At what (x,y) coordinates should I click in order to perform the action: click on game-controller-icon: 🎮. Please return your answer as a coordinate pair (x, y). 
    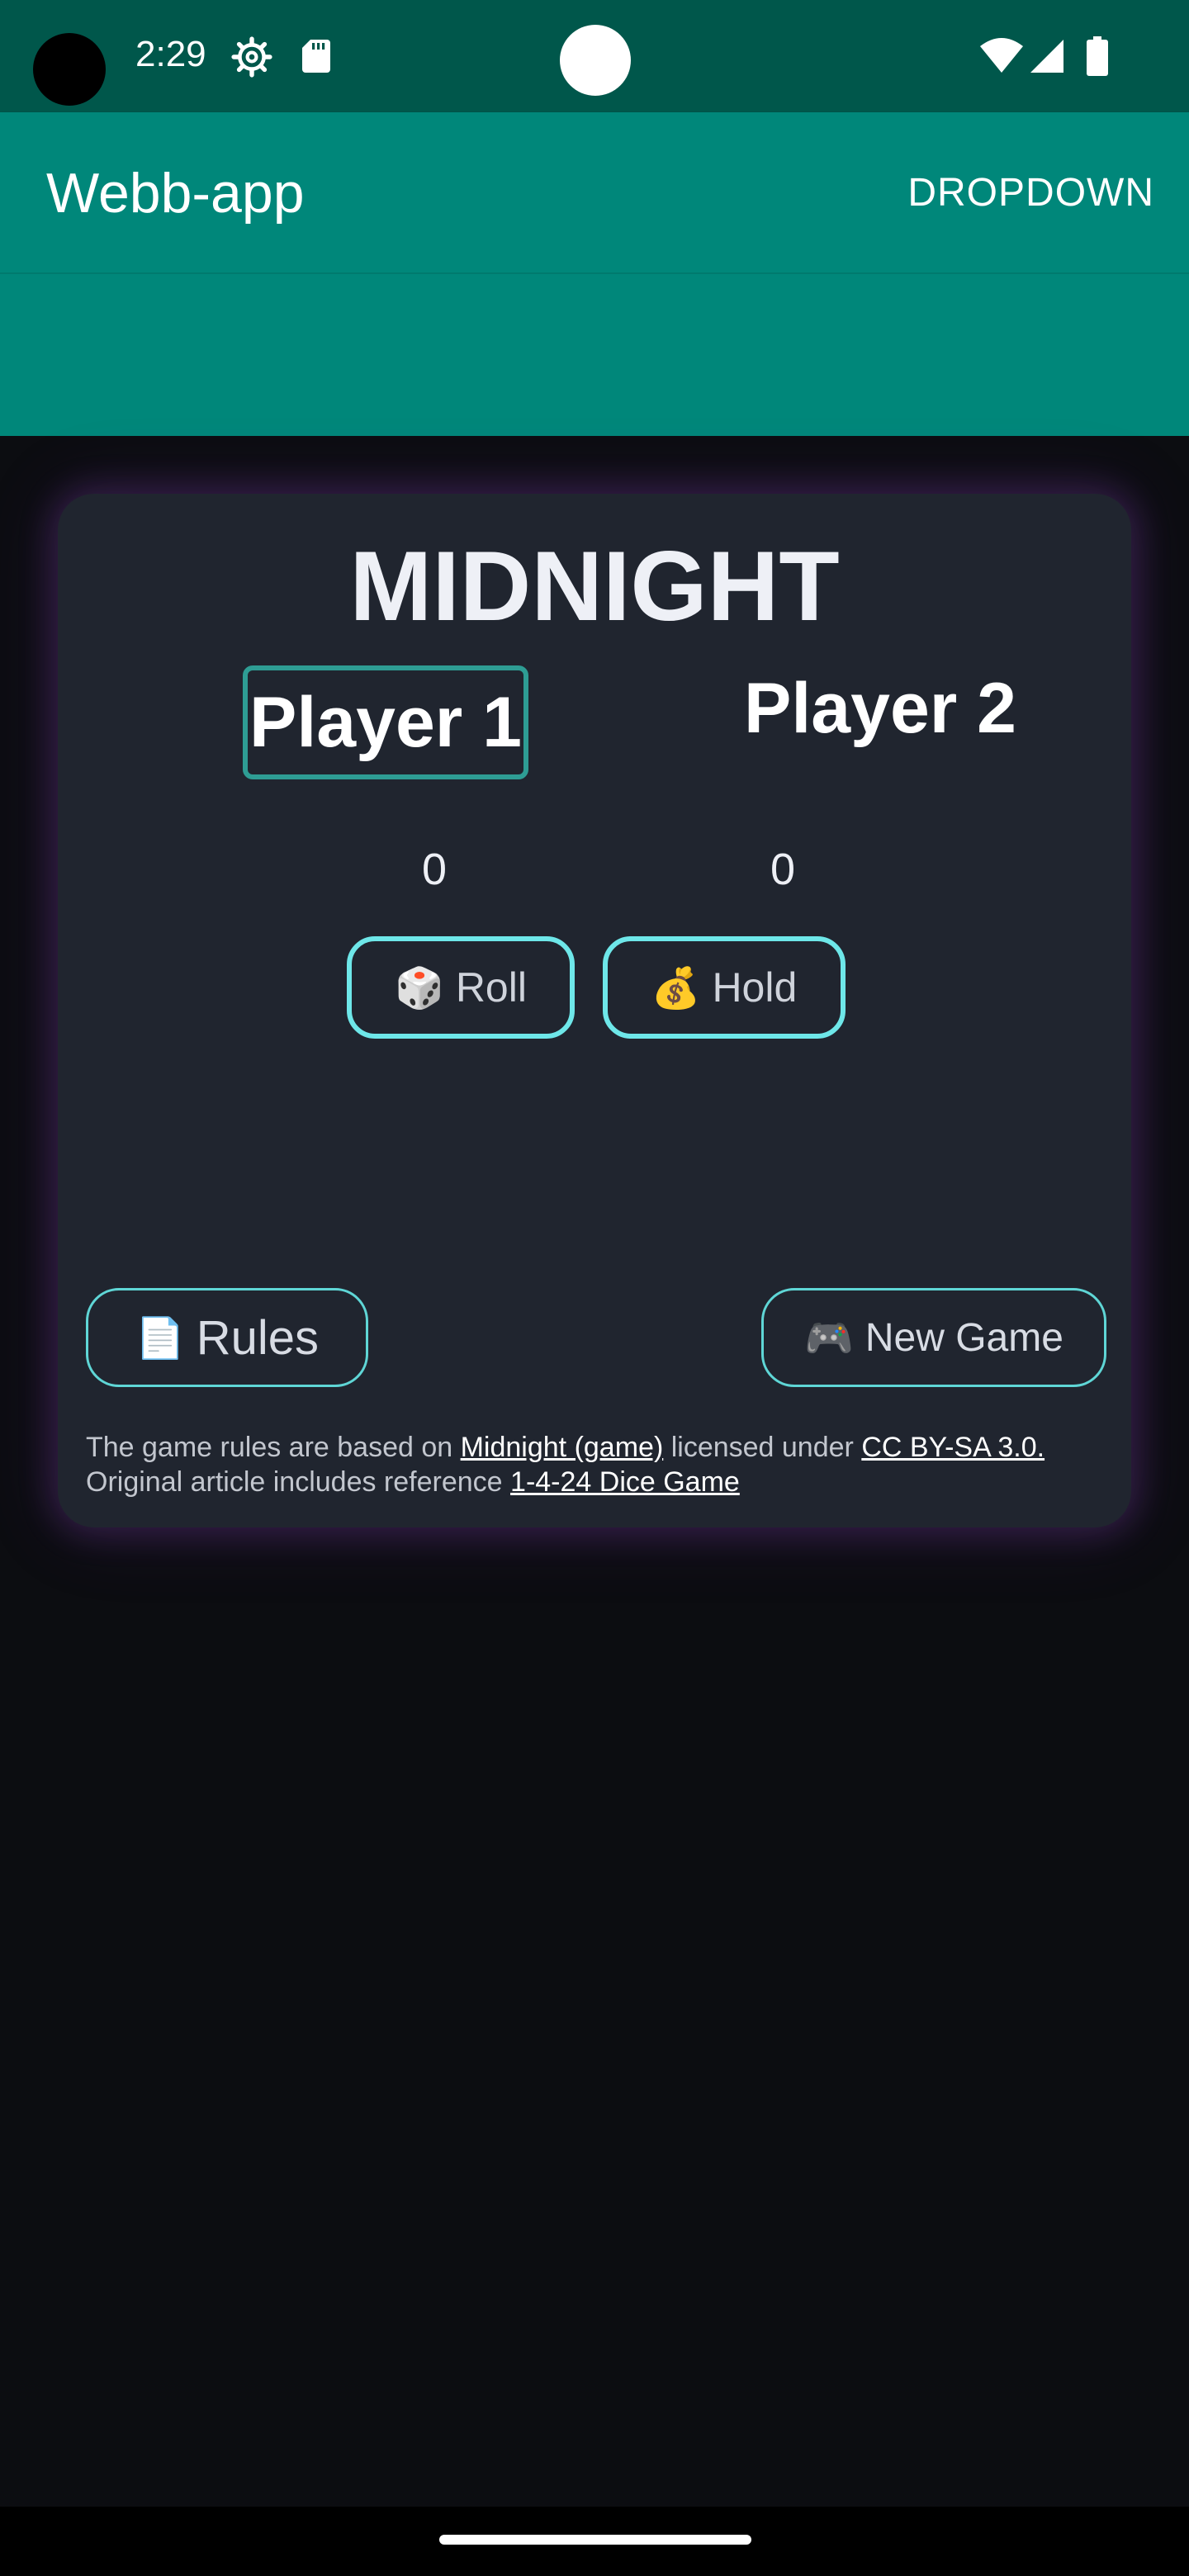
    Looking at the image, I should click on (829, 1338).